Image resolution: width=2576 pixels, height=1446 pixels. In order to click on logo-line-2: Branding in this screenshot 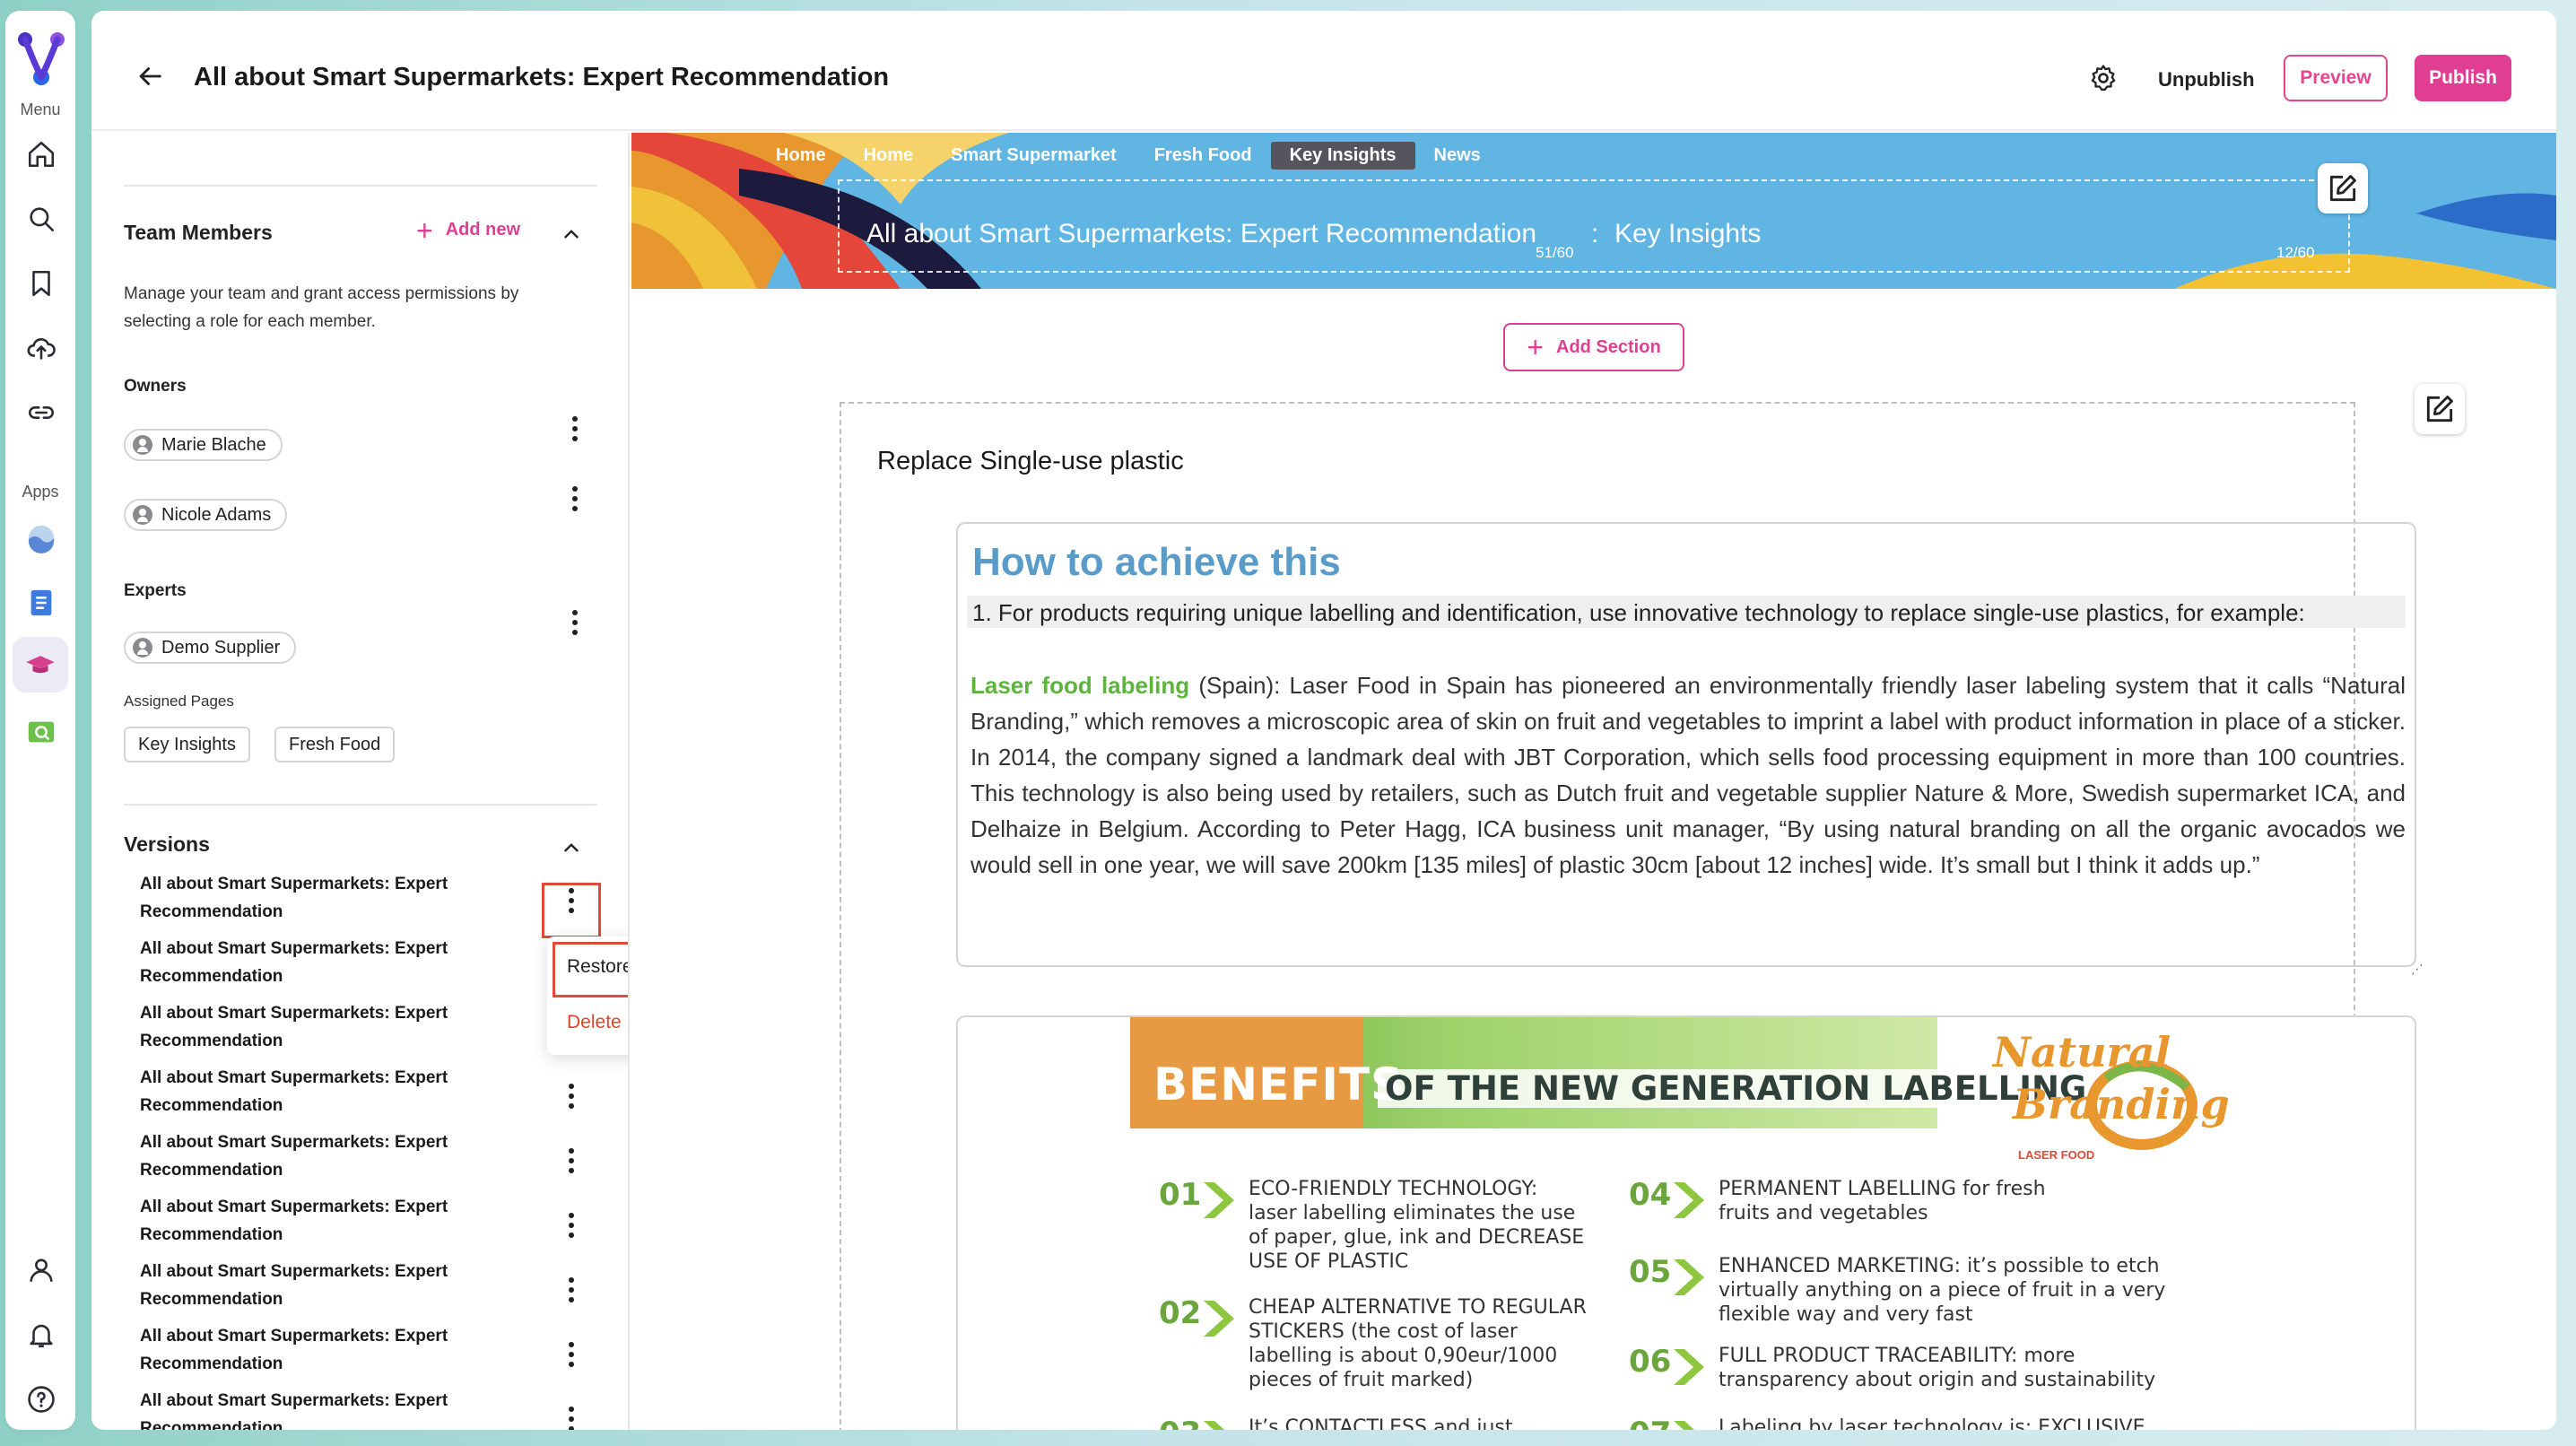, I will do `click(2121, 1104)`.